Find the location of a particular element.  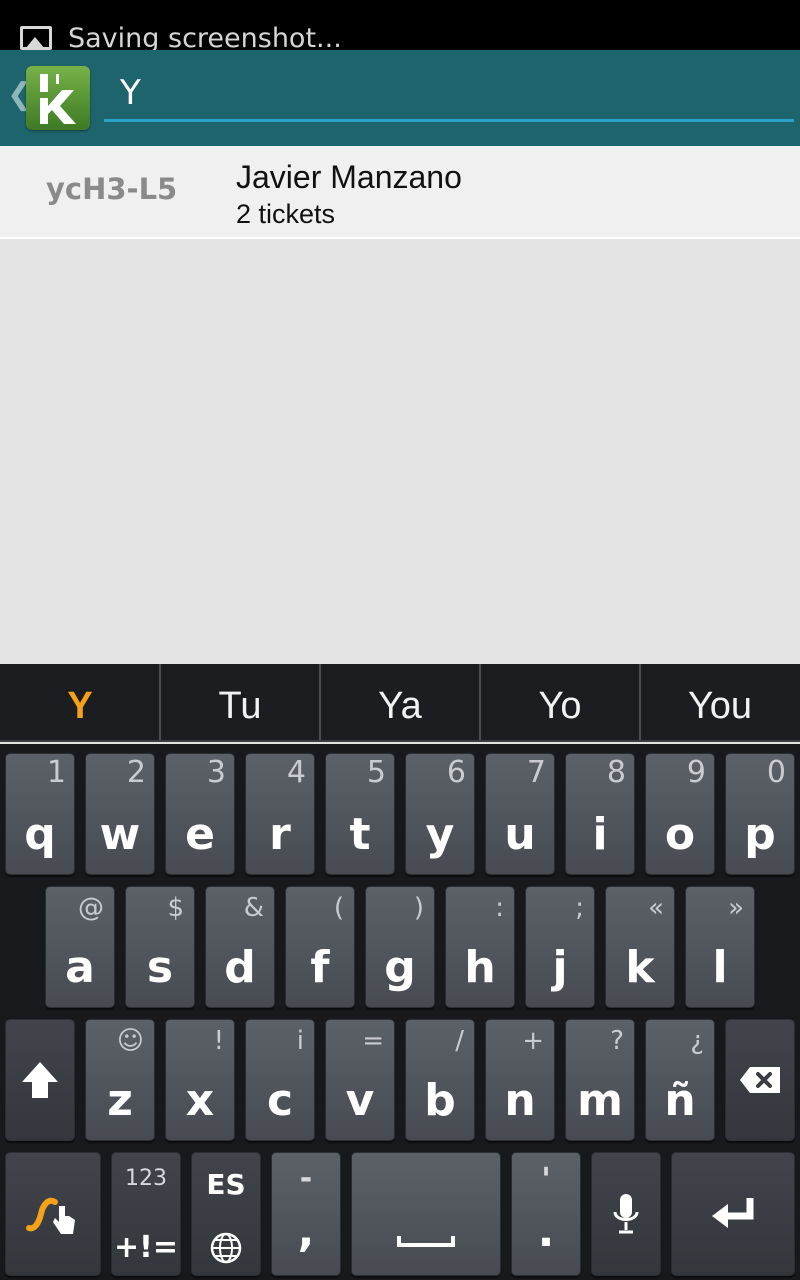

symbols-key: 123 +!= is located at coordinates (146, 1214).